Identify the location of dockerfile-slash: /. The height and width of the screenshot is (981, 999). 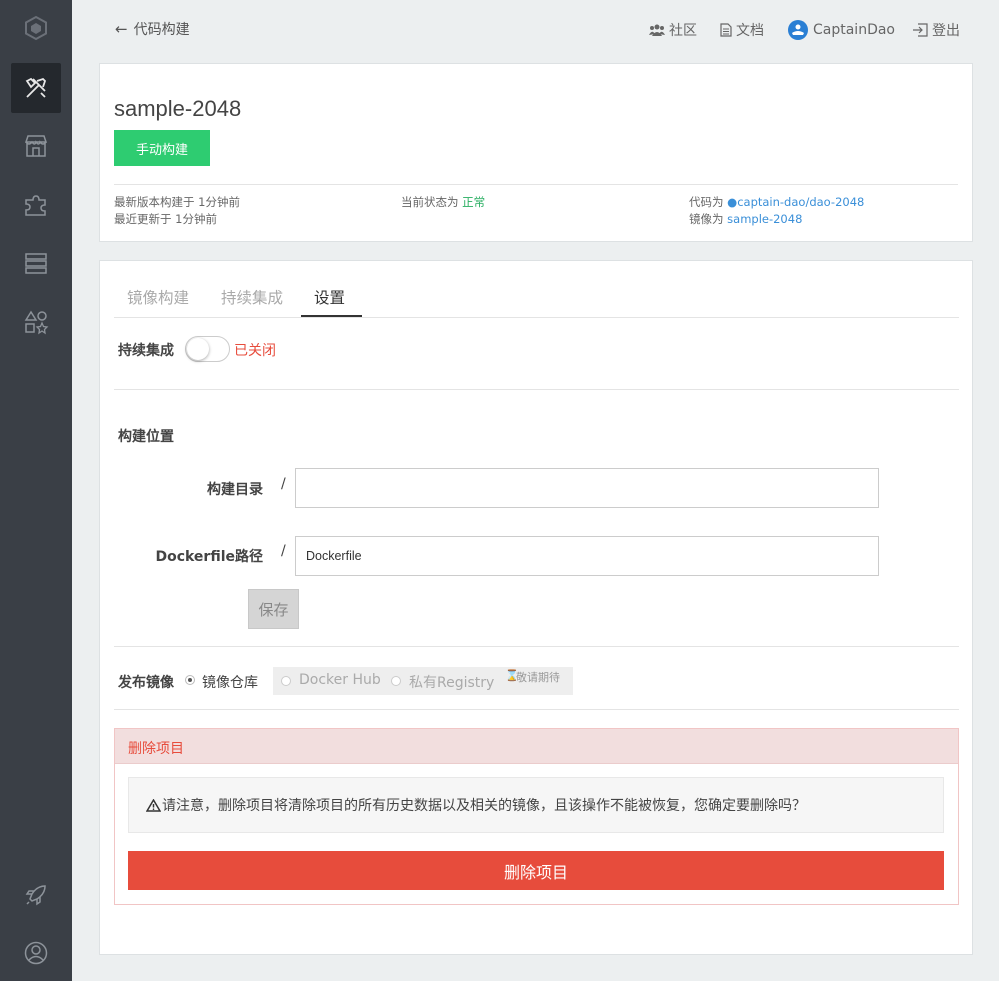
(283, 551).